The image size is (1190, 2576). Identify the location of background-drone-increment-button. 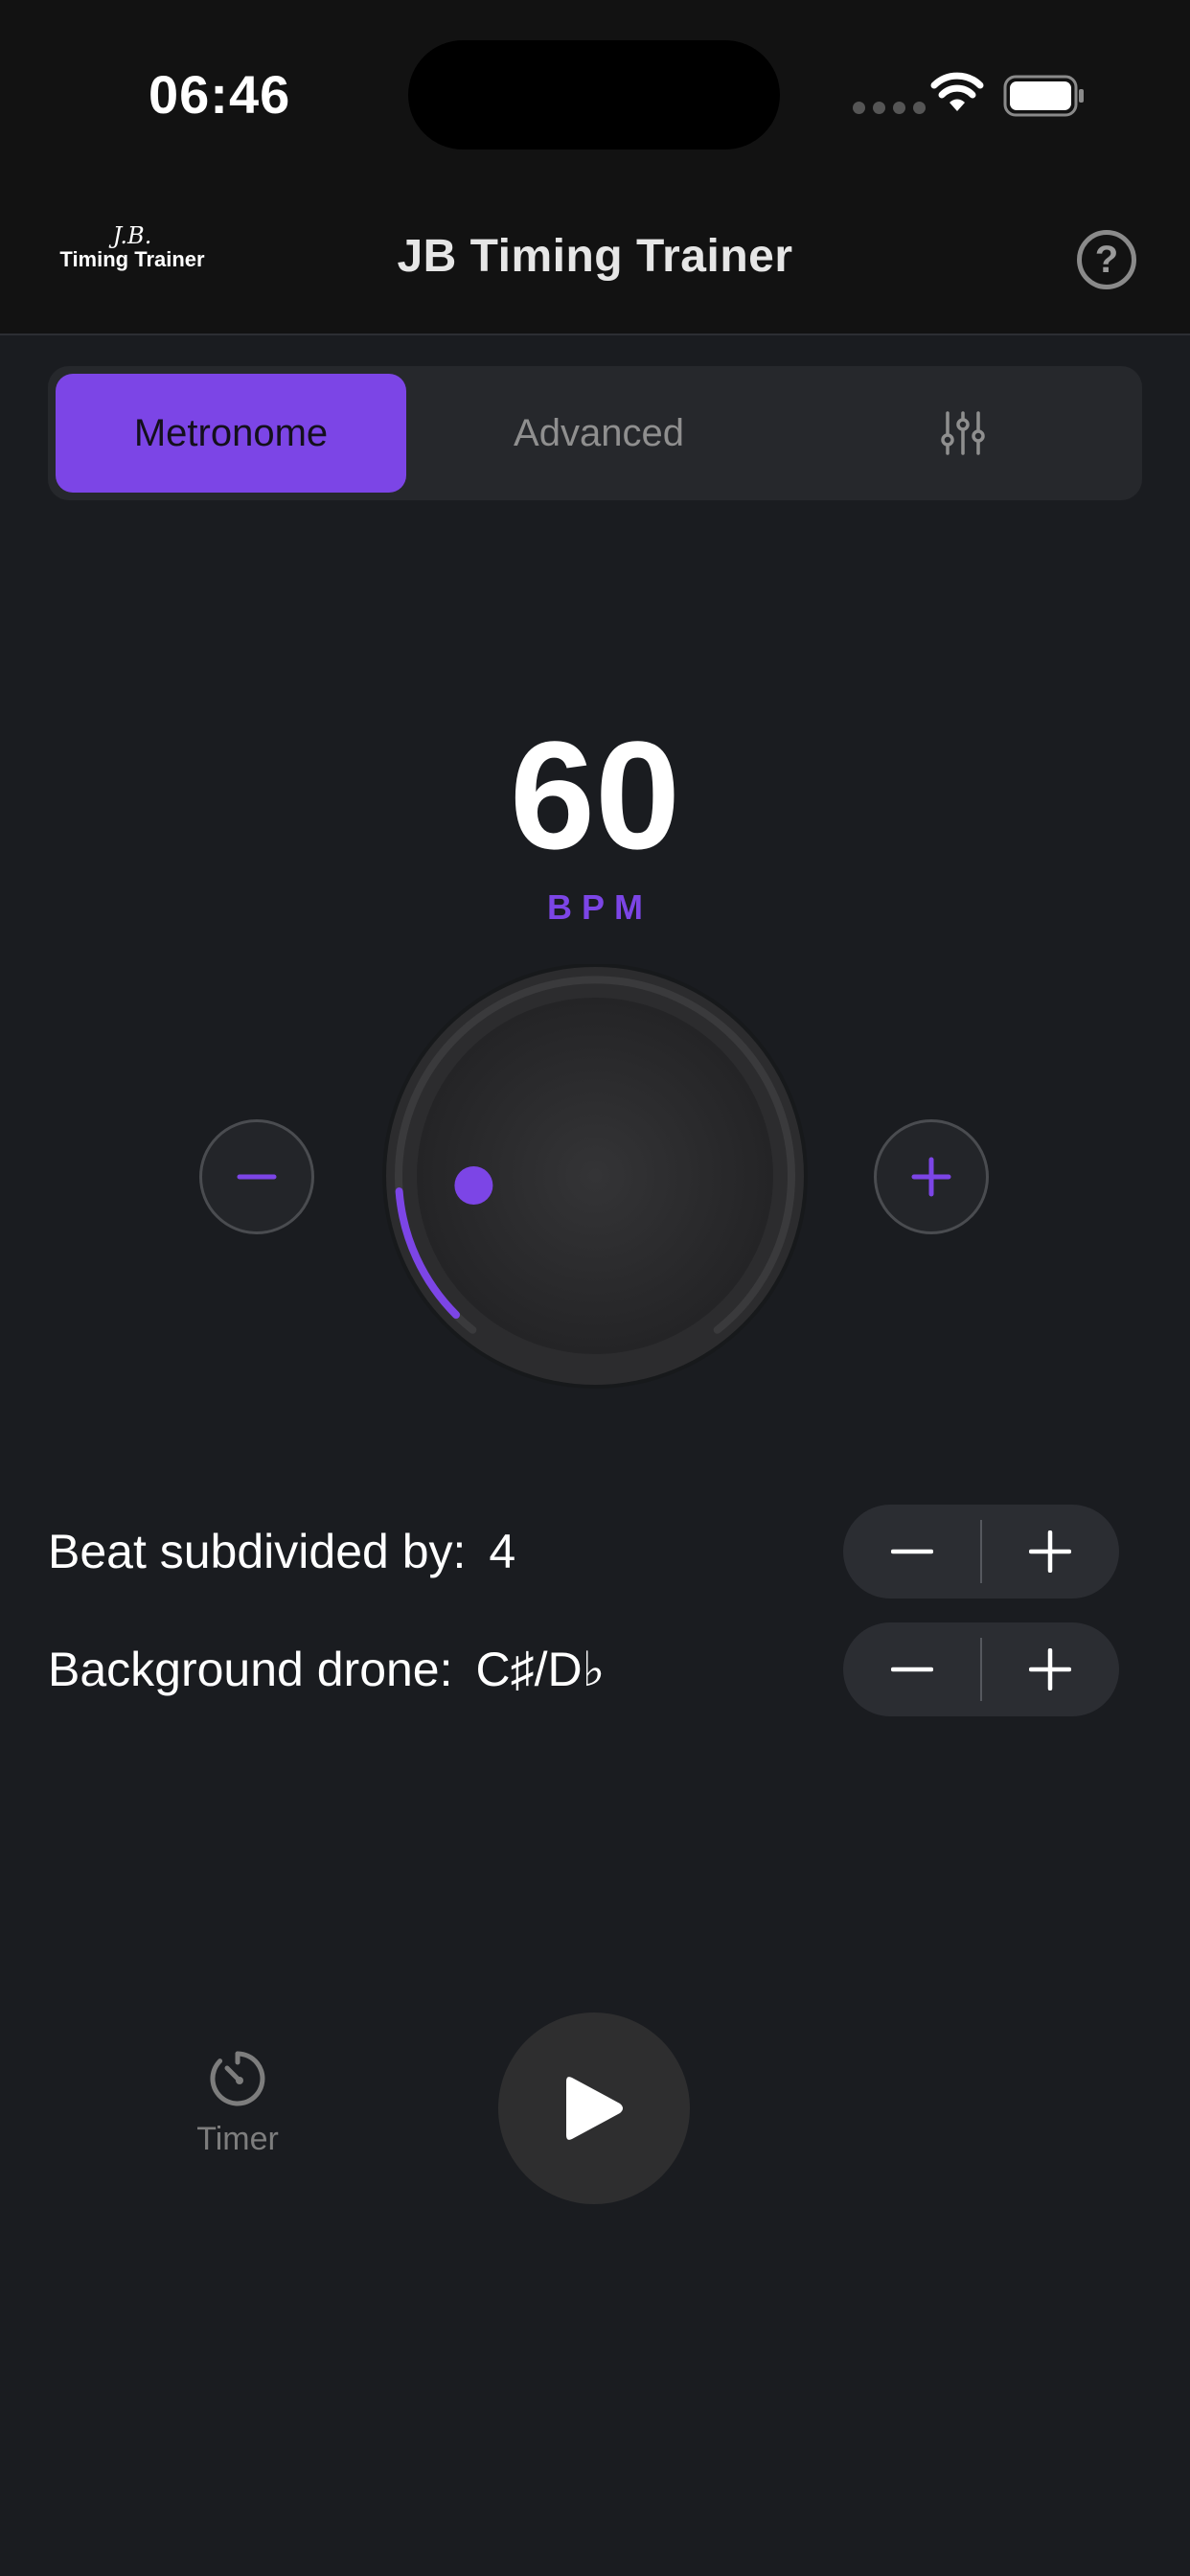
(1050, 1669).